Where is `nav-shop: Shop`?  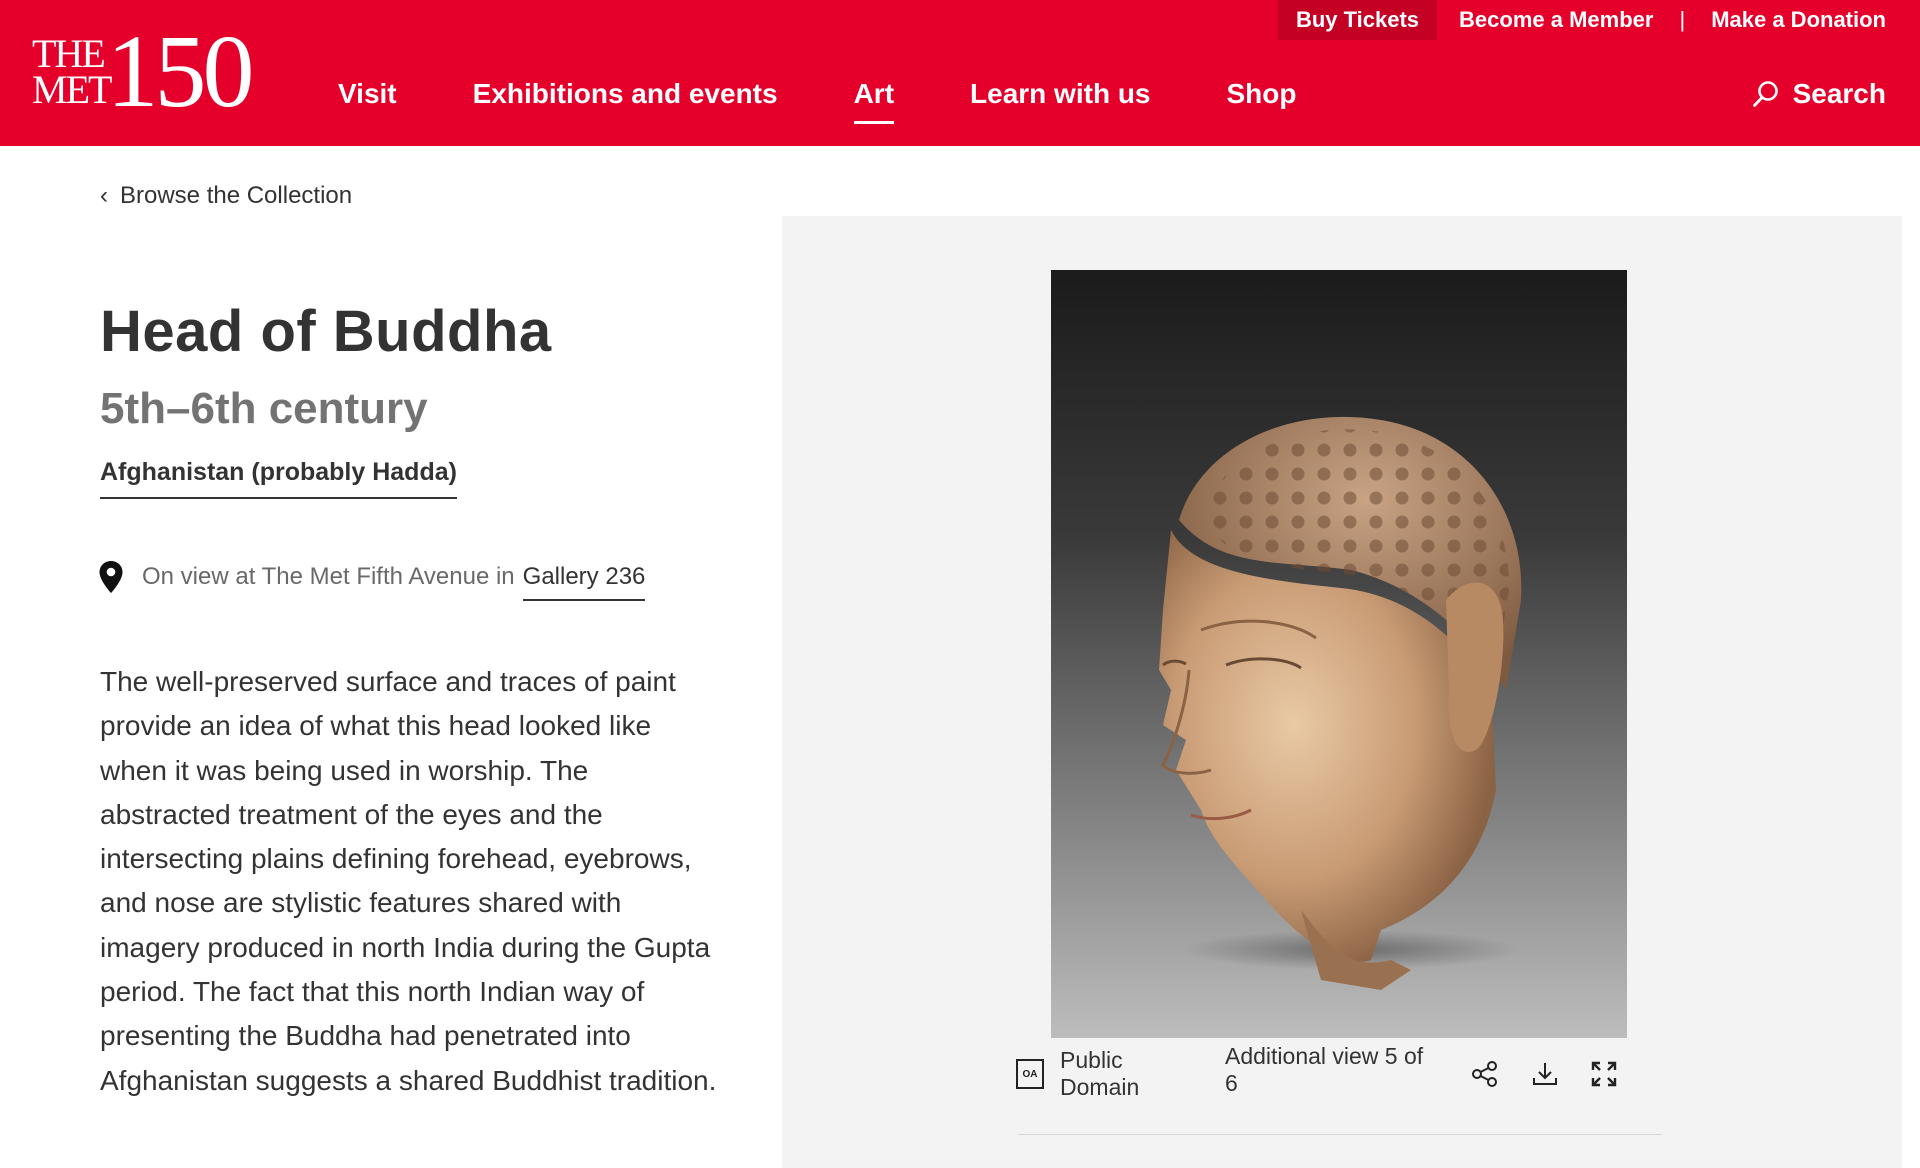
nav-shop: Shop is located at coordinates (1262, 94).